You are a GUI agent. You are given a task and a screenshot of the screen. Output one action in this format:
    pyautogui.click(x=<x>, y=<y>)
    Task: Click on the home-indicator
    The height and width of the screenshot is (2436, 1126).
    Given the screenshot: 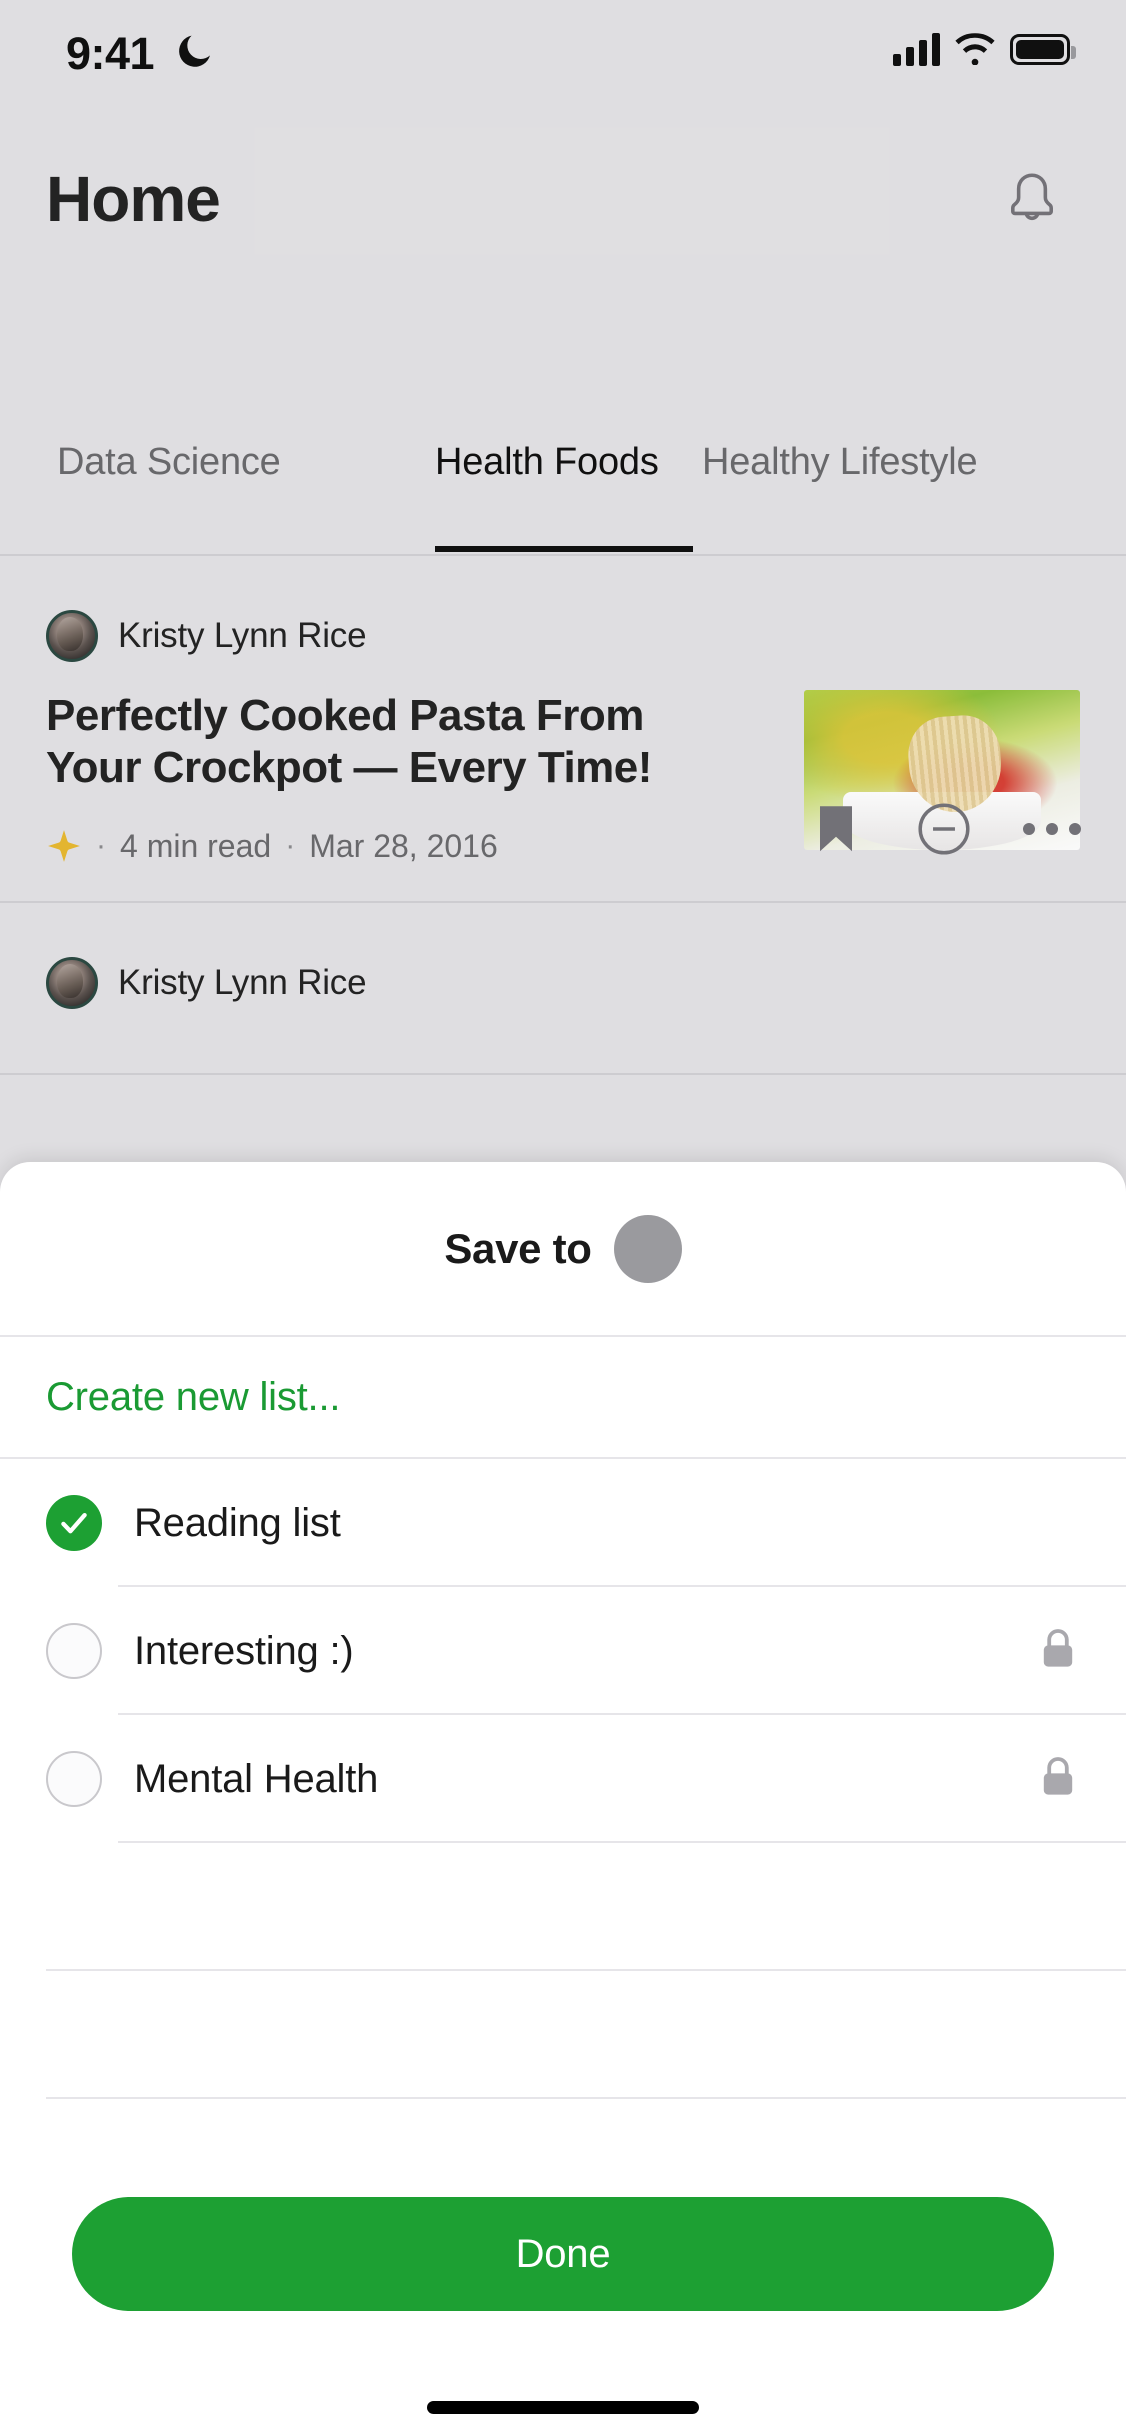 What is the action you would take?
    pyautogui.click(x=563, y=2407)
    